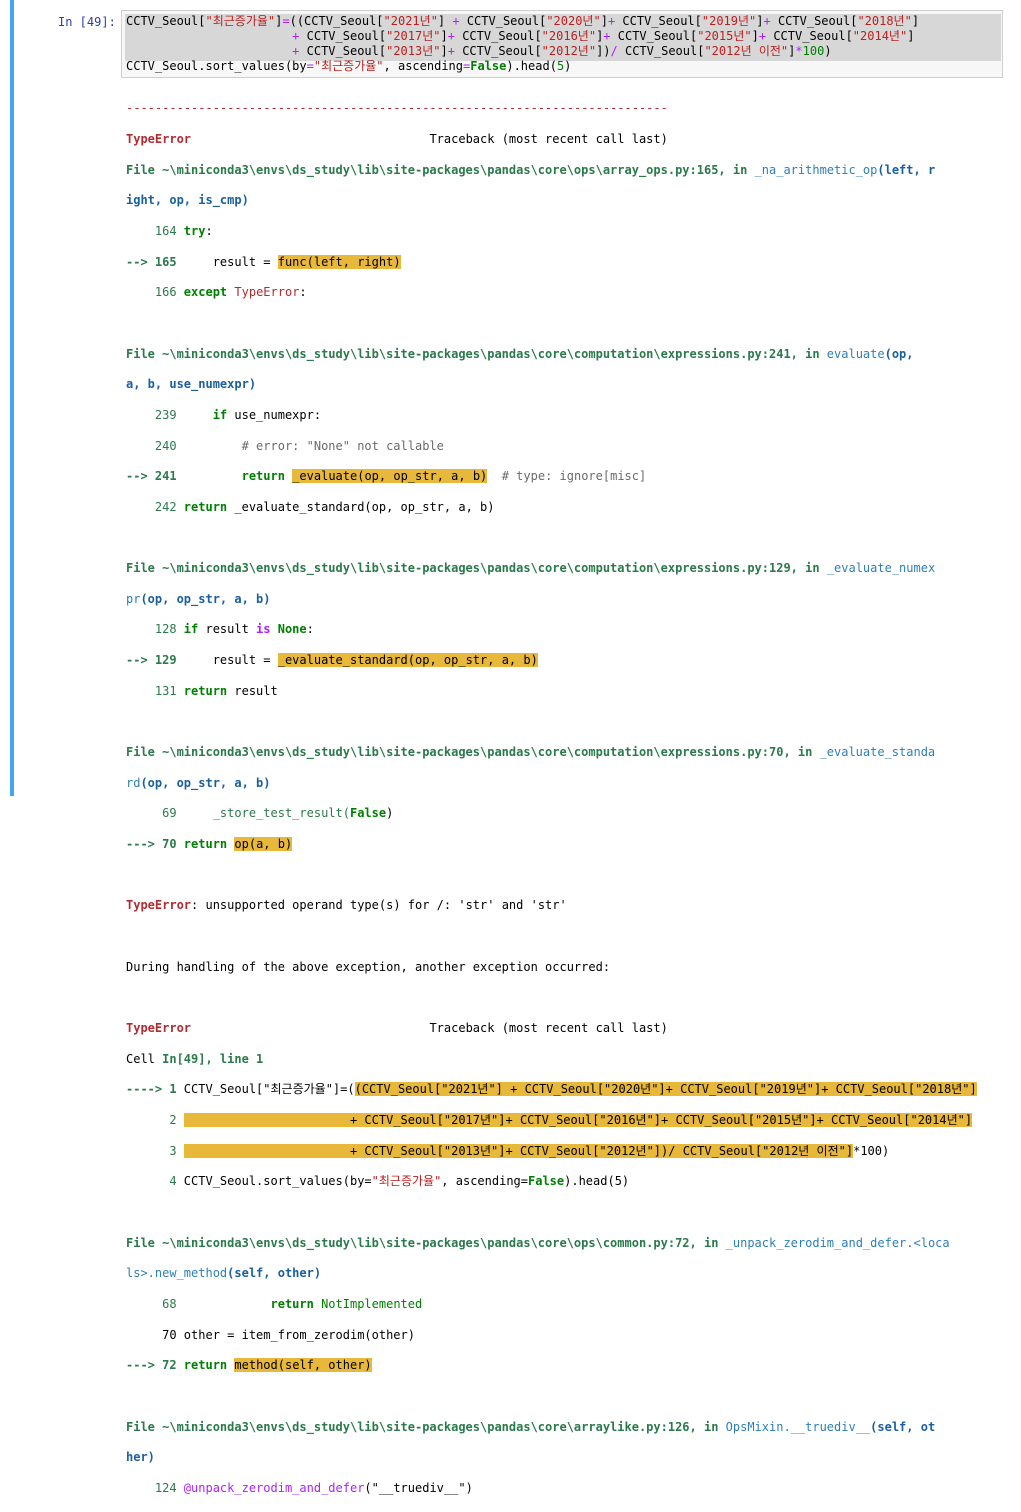  I want to click on error-highlight: method(self, other), so click(303, 1365).